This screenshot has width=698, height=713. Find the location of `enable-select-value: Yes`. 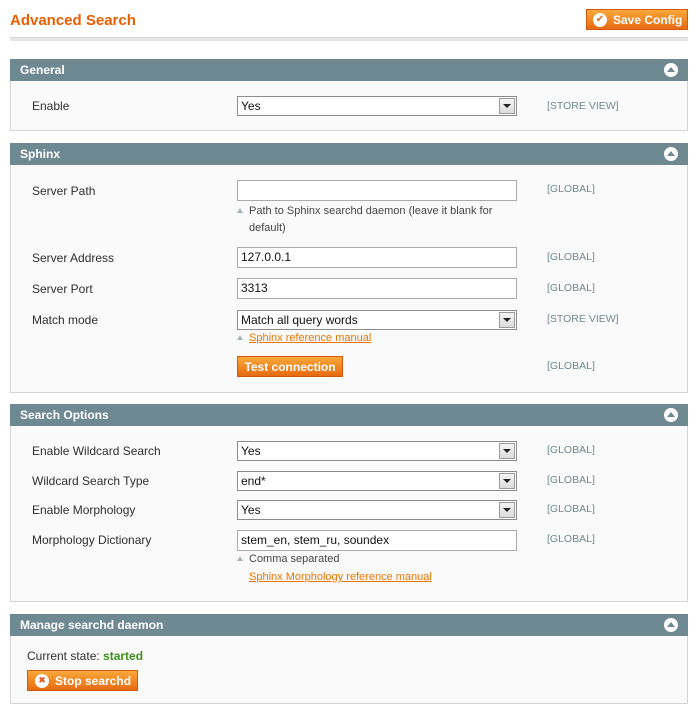

enable-select-value: Yes is located at coordinates (251, 106).